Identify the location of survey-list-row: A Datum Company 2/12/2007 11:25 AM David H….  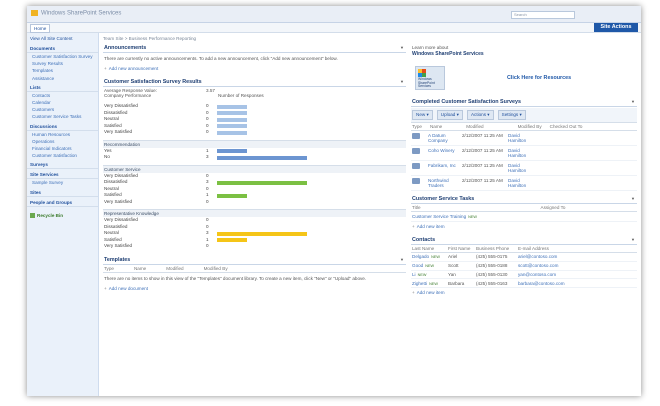
(524, 138).